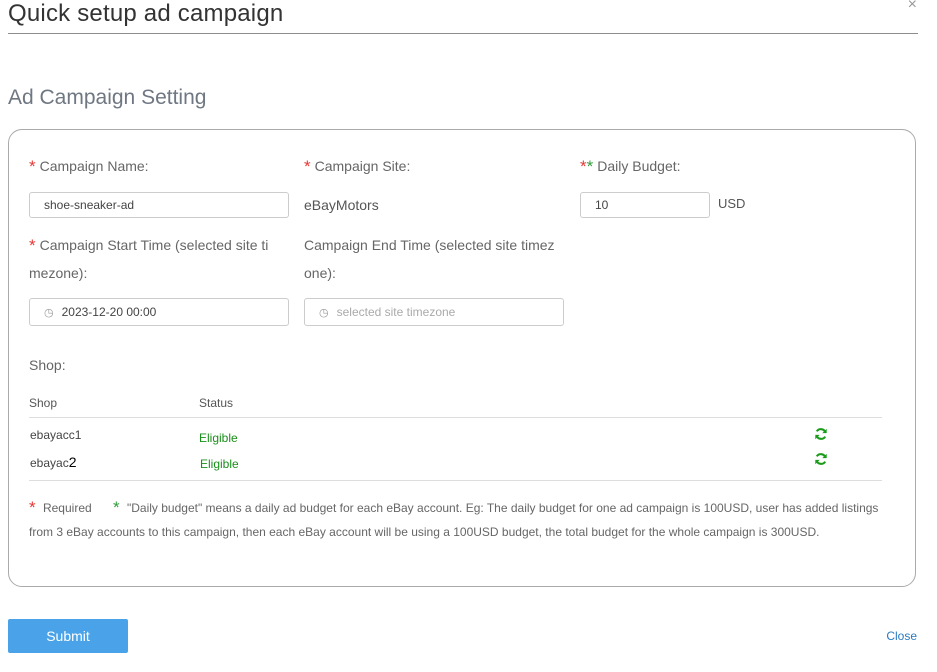  Describe the element at coordinates (94, 166) in the screenshot. I see `campaign-name-label-text: Campaign Name:` at that location.